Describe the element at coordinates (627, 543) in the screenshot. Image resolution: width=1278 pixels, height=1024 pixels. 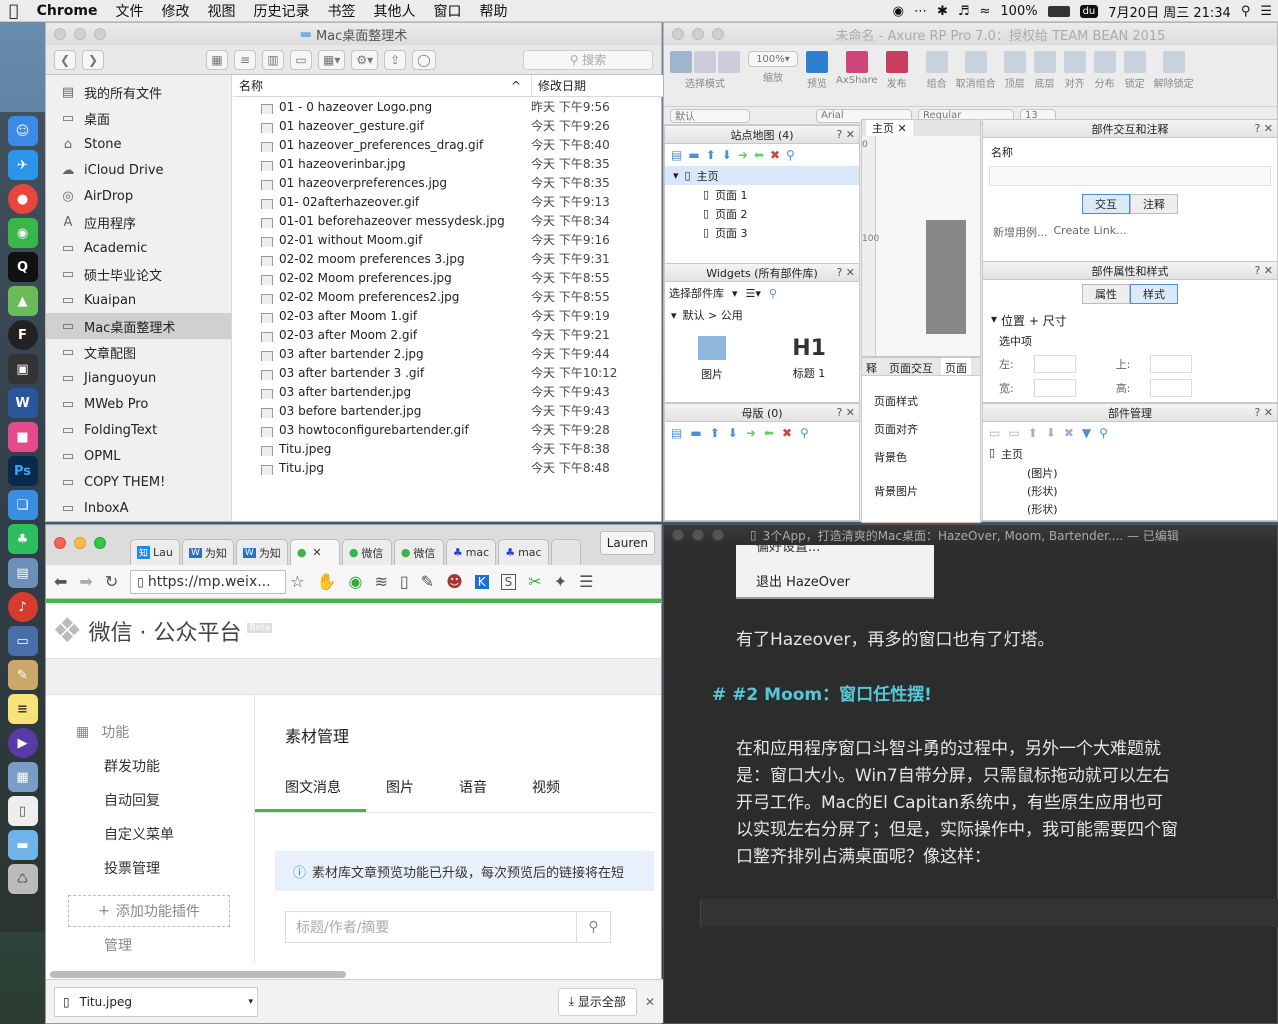
I see `profile-button: Lauren` at that location.